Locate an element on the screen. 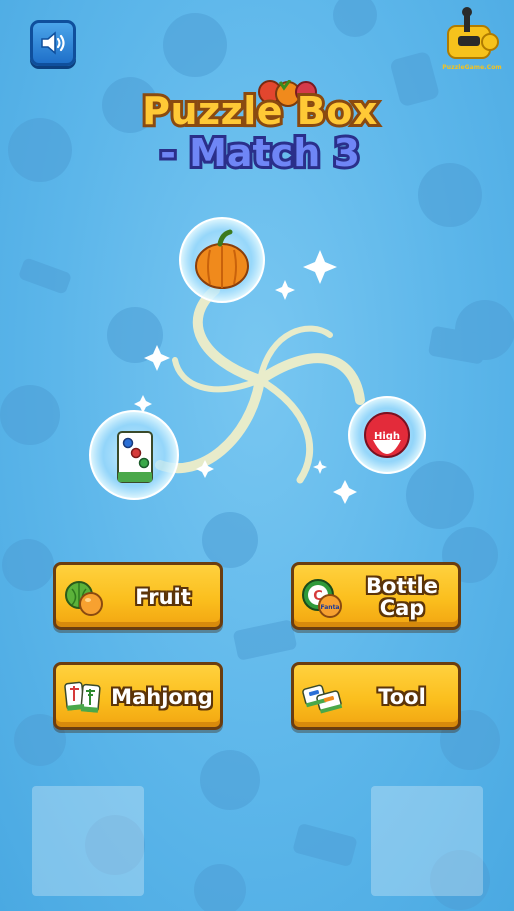 Image resolution: width=514 pixels, height=911 pixels. swirl-trails is located at coordinates (260, 384).